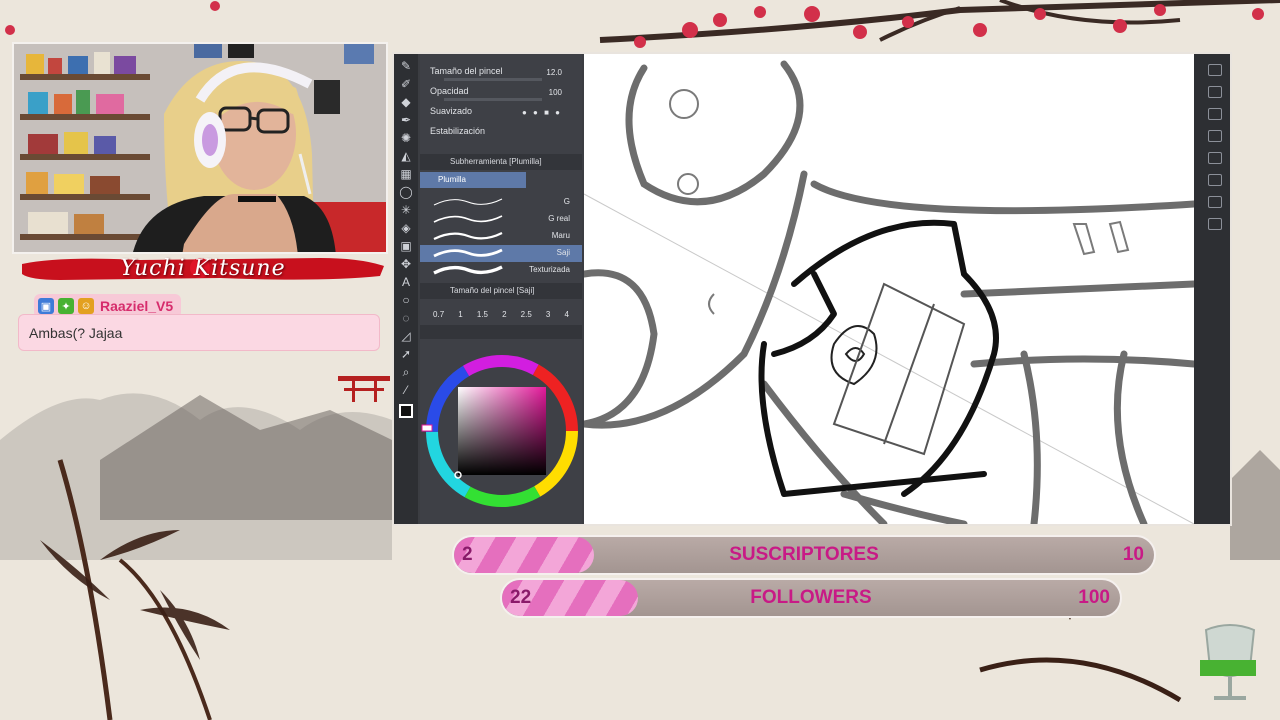 This screenshot has height=720, width=1280. I want to click on brush-name: Texturizada, so click(549, 269).